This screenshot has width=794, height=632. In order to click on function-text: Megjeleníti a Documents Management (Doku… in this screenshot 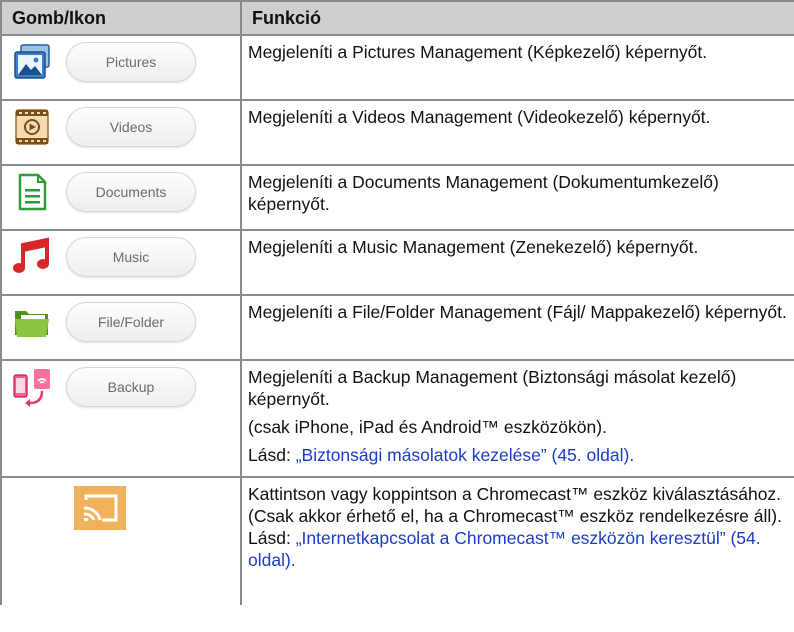, I will do `click(483, 193)`.